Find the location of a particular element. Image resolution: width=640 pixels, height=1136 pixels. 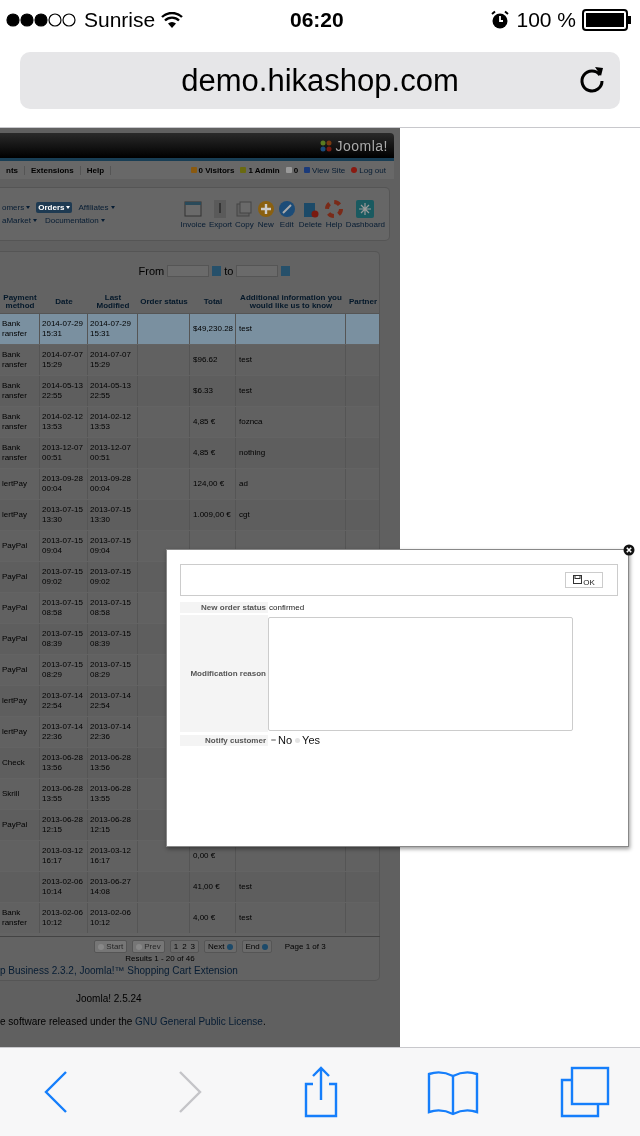

table-cell-text: 2014-05-13 22:55 is located at coordinates (111, 391).